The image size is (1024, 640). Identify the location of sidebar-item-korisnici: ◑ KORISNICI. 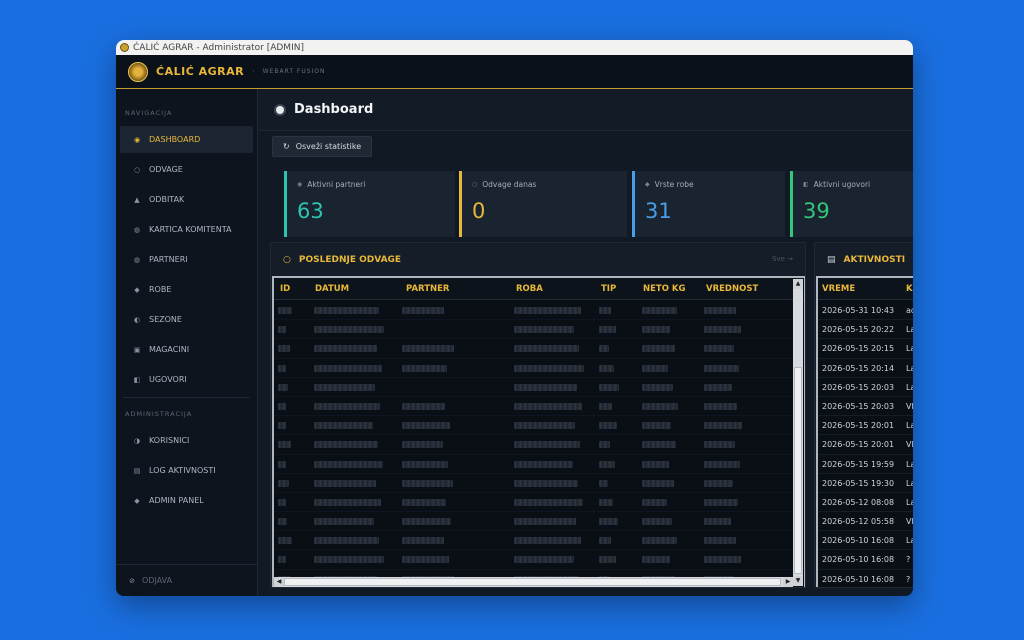
(186, 440).